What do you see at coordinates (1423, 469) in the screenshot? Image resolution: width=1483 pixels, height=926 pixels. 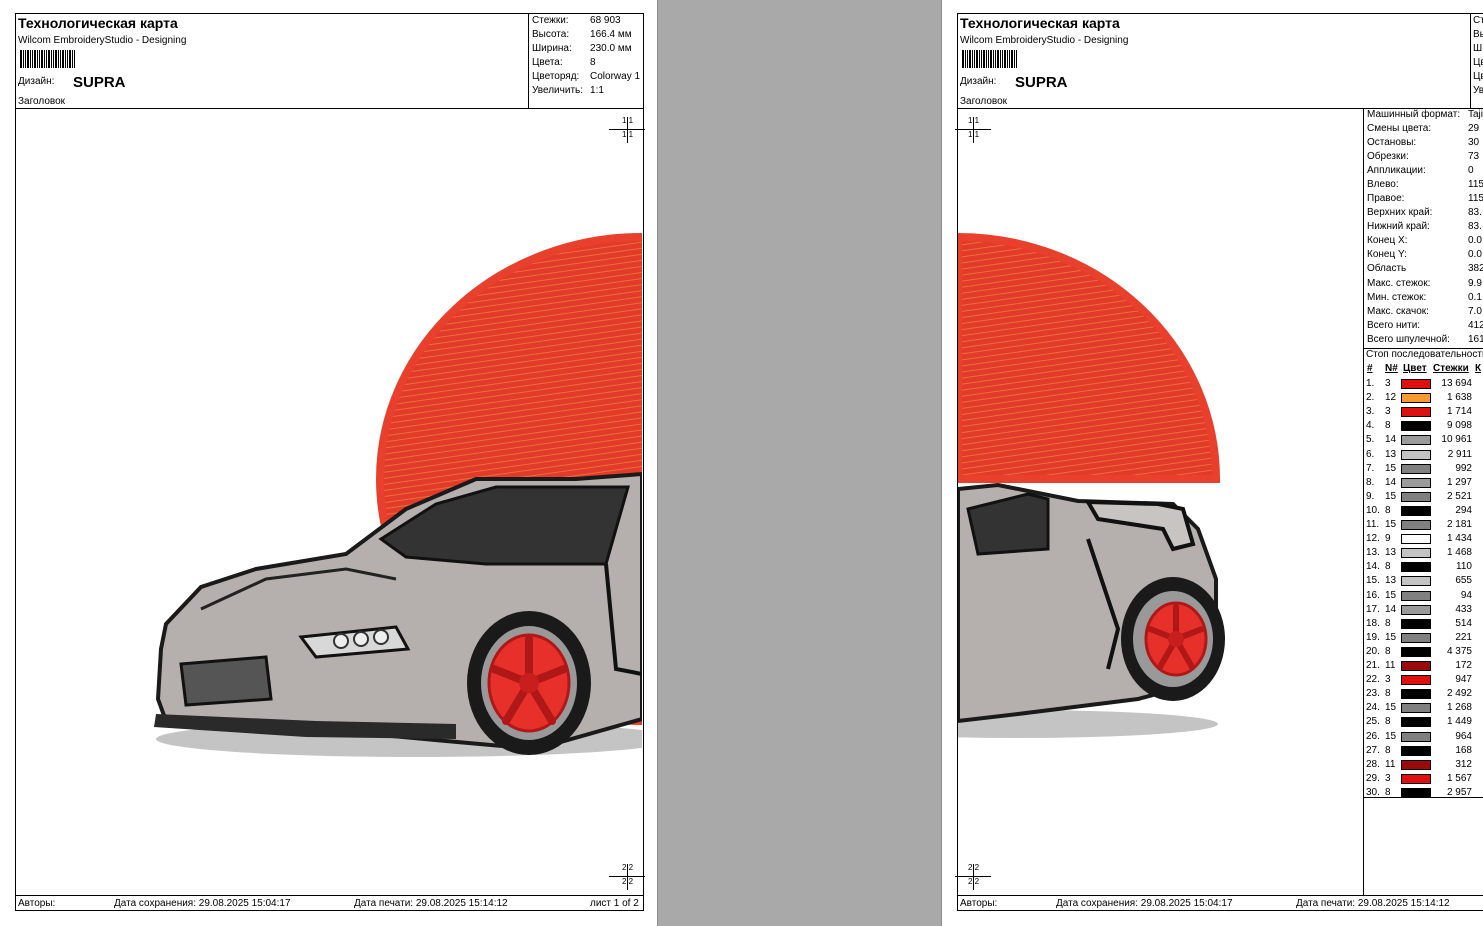 I see `table-row: 7. 15 992` at bounding box center [1423, 469].